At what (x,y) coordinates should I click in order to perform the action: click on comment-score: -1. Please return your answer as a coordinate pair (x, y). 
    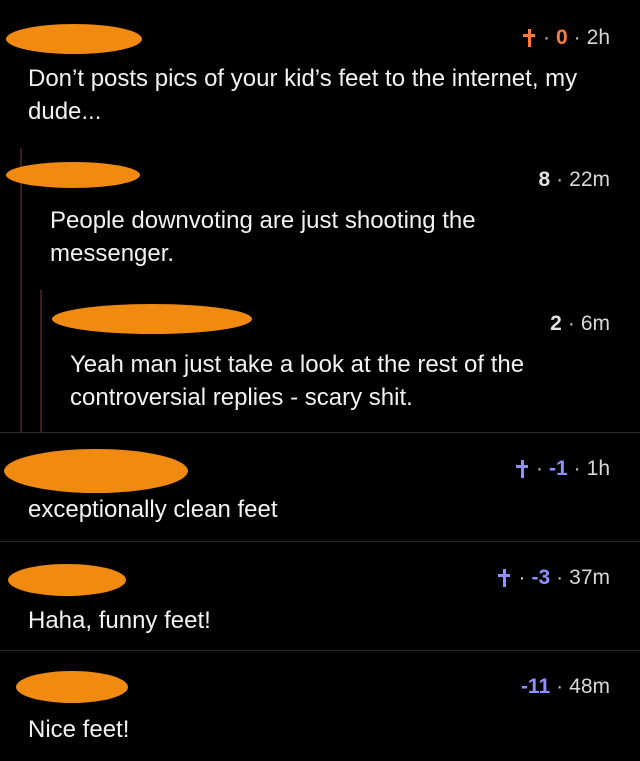
    Looking at the image, I should click on (558, 468).